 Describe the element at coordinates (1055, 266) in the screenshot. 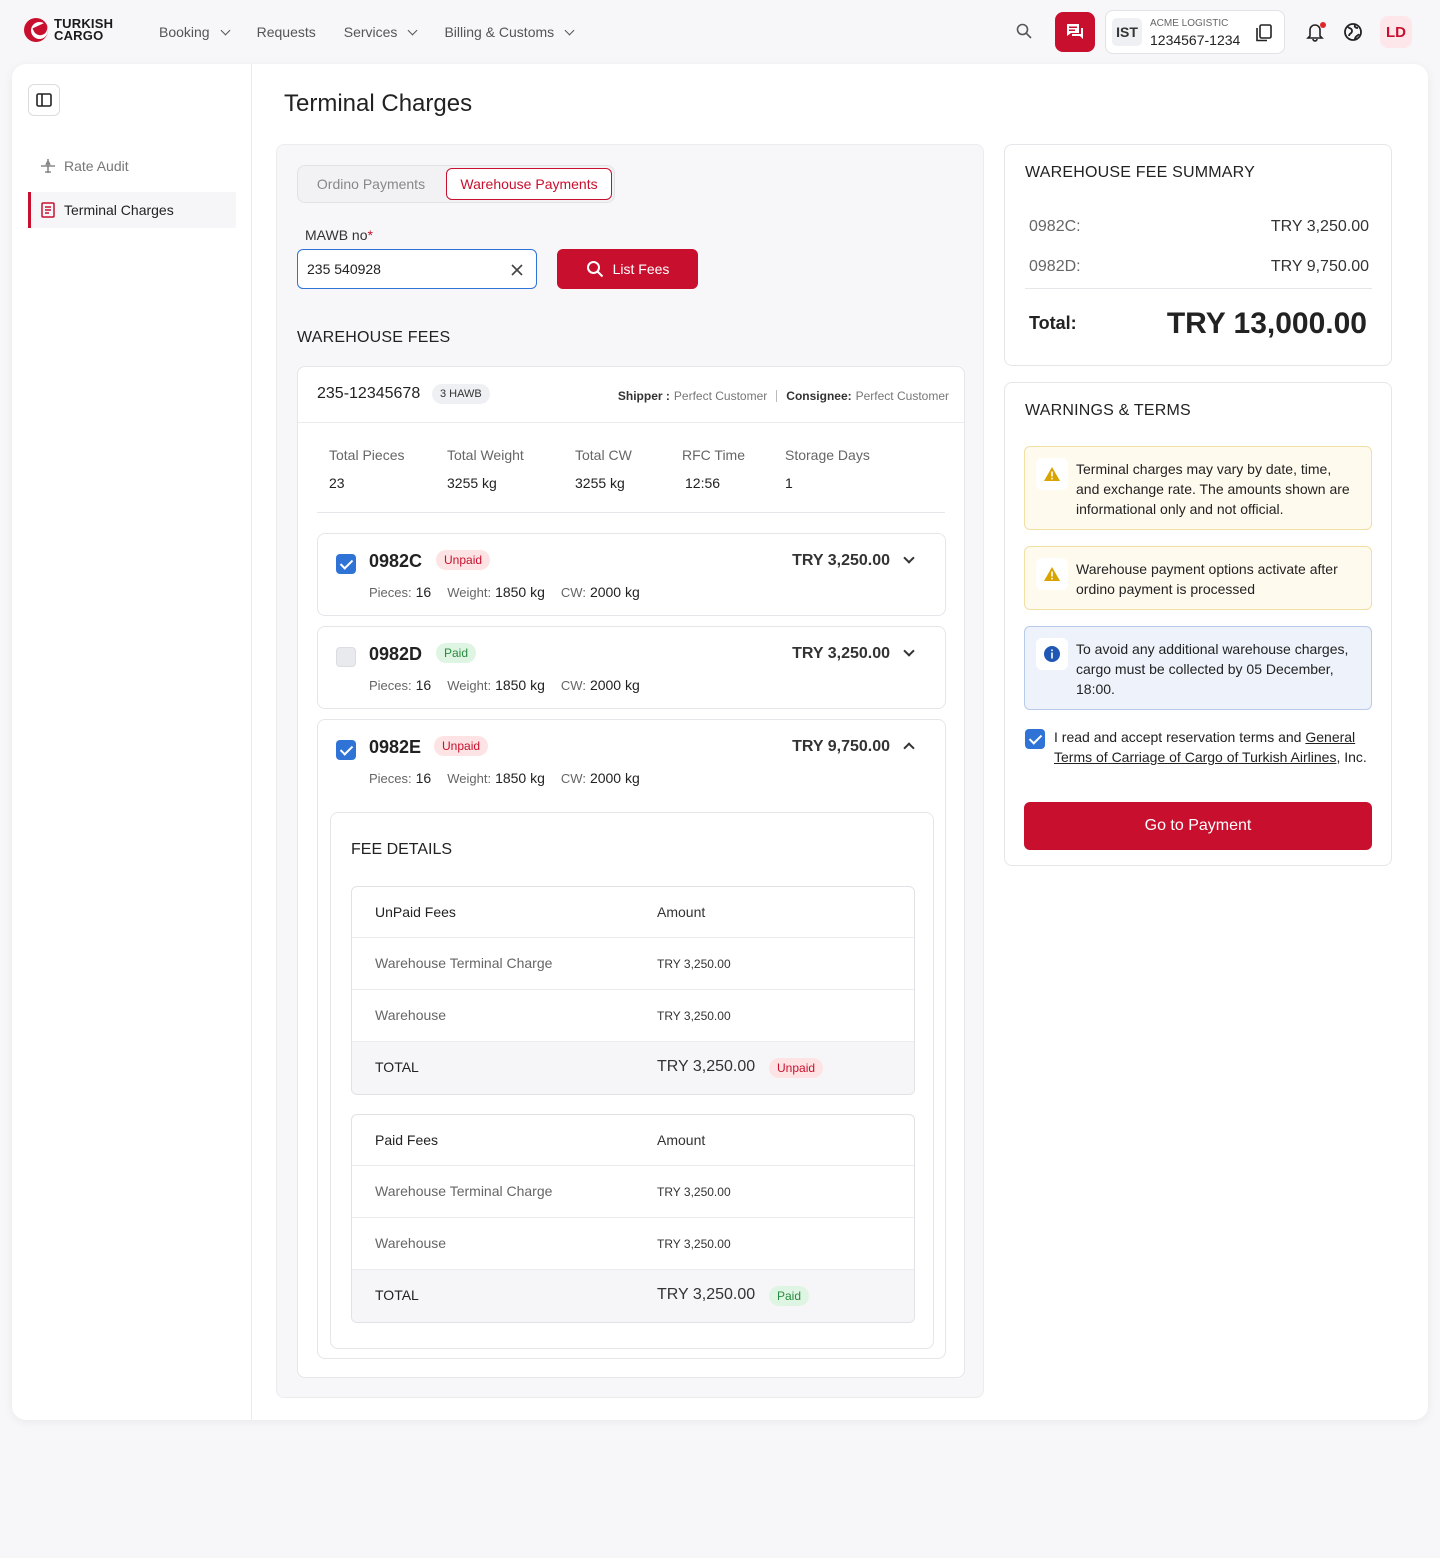

I see `summary-label: 0982D:` at that location.